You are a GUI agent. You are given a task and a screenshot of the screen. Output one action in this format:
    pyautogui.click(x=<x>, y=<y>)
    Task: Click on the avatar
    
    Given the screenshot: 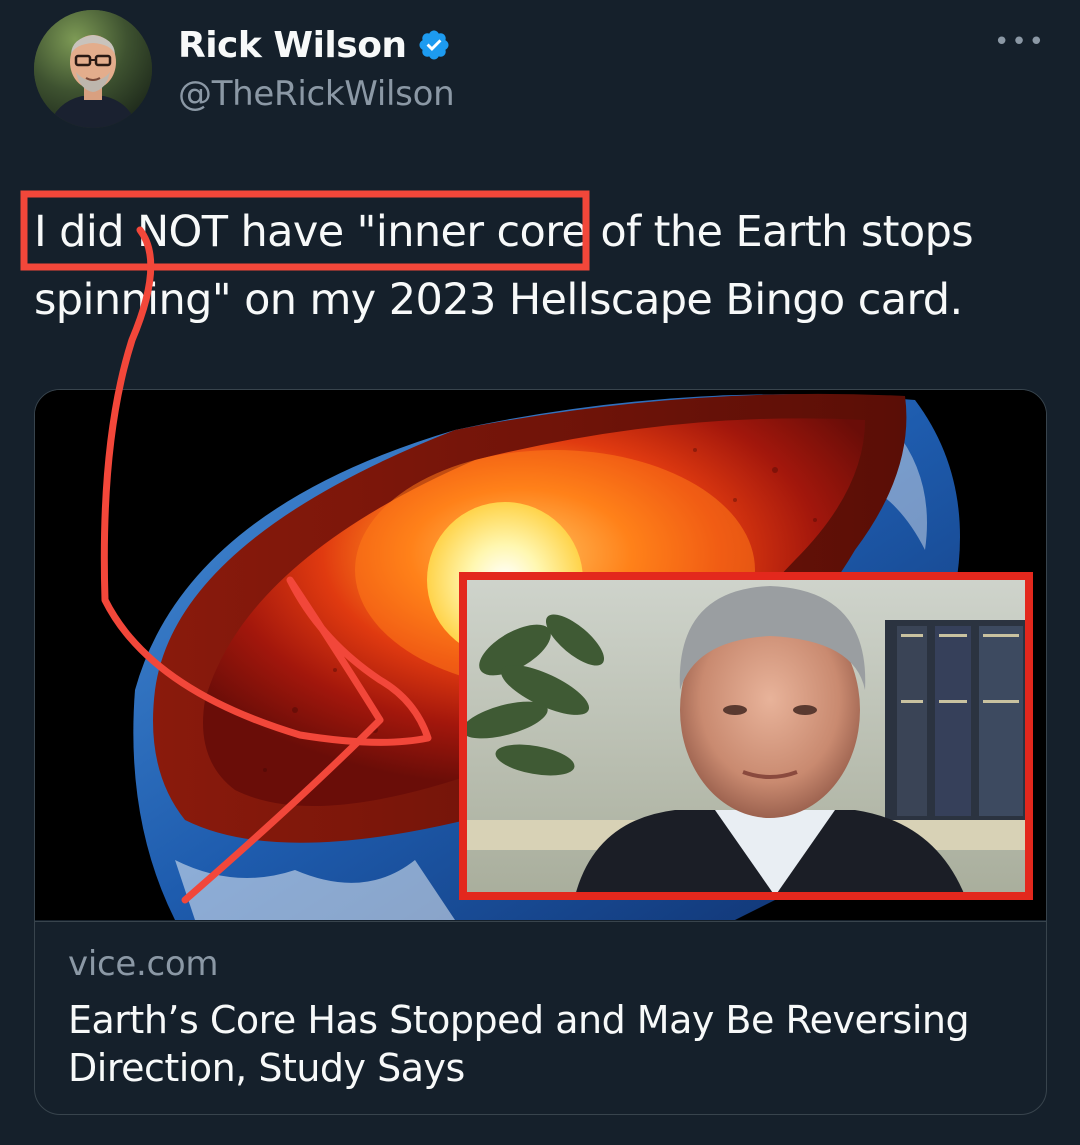 What is the action you would take?
    pyautogui.click(x=93, y=69)
    